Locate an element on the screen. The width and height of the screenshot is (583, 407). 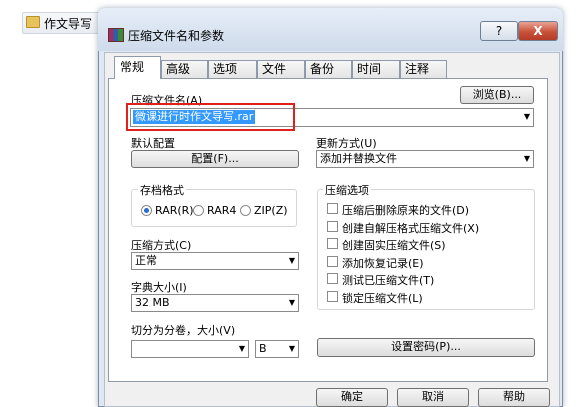
sfx-label: 创建自解压格式压缩文件(X) is located at coordinates (411, 228).